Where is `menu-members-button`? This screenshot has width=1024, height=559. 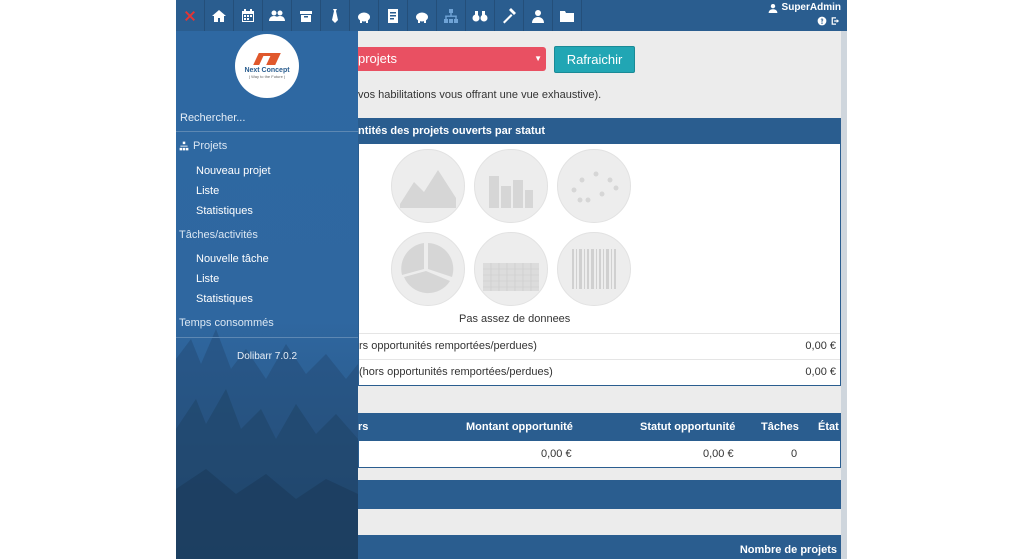
menu-members-button is located at coordinates (538, 15).